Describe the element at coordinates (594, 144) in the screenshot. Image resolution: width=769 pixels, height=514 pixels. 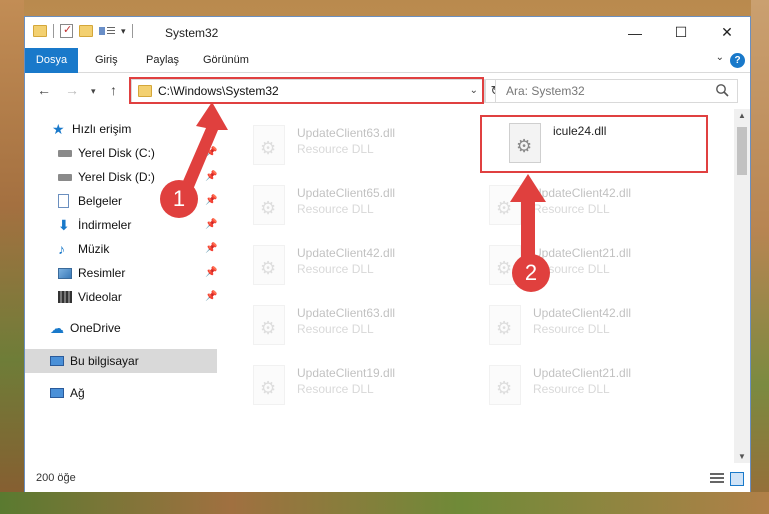
I see `file-highlight` at that location.